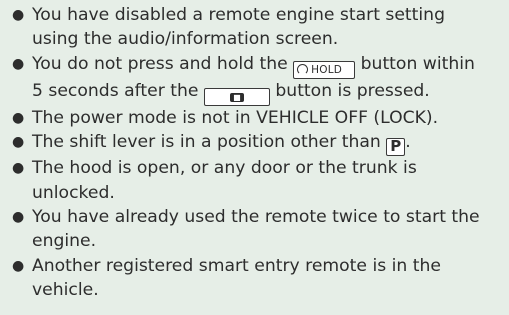  I want to click on remote-start-arrow-icon, so click(303, 69).